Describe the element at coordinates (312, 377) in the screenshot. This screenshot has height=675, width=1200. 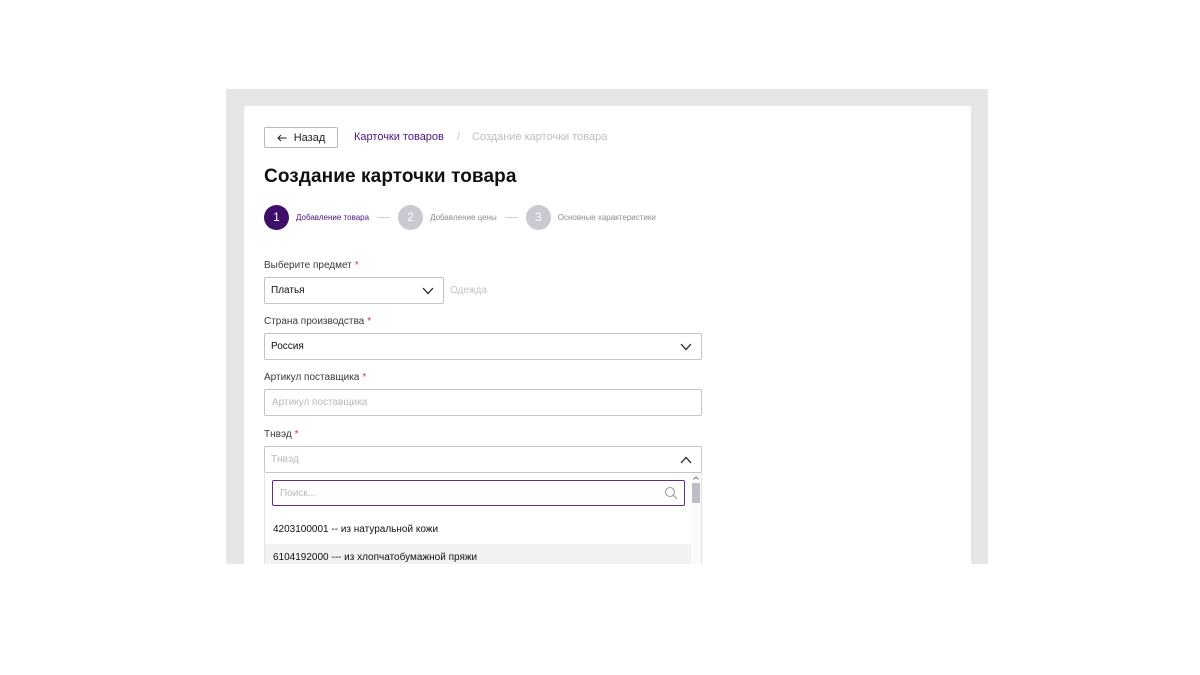
I see `article-label-text: Артикул поставщика` at that location.